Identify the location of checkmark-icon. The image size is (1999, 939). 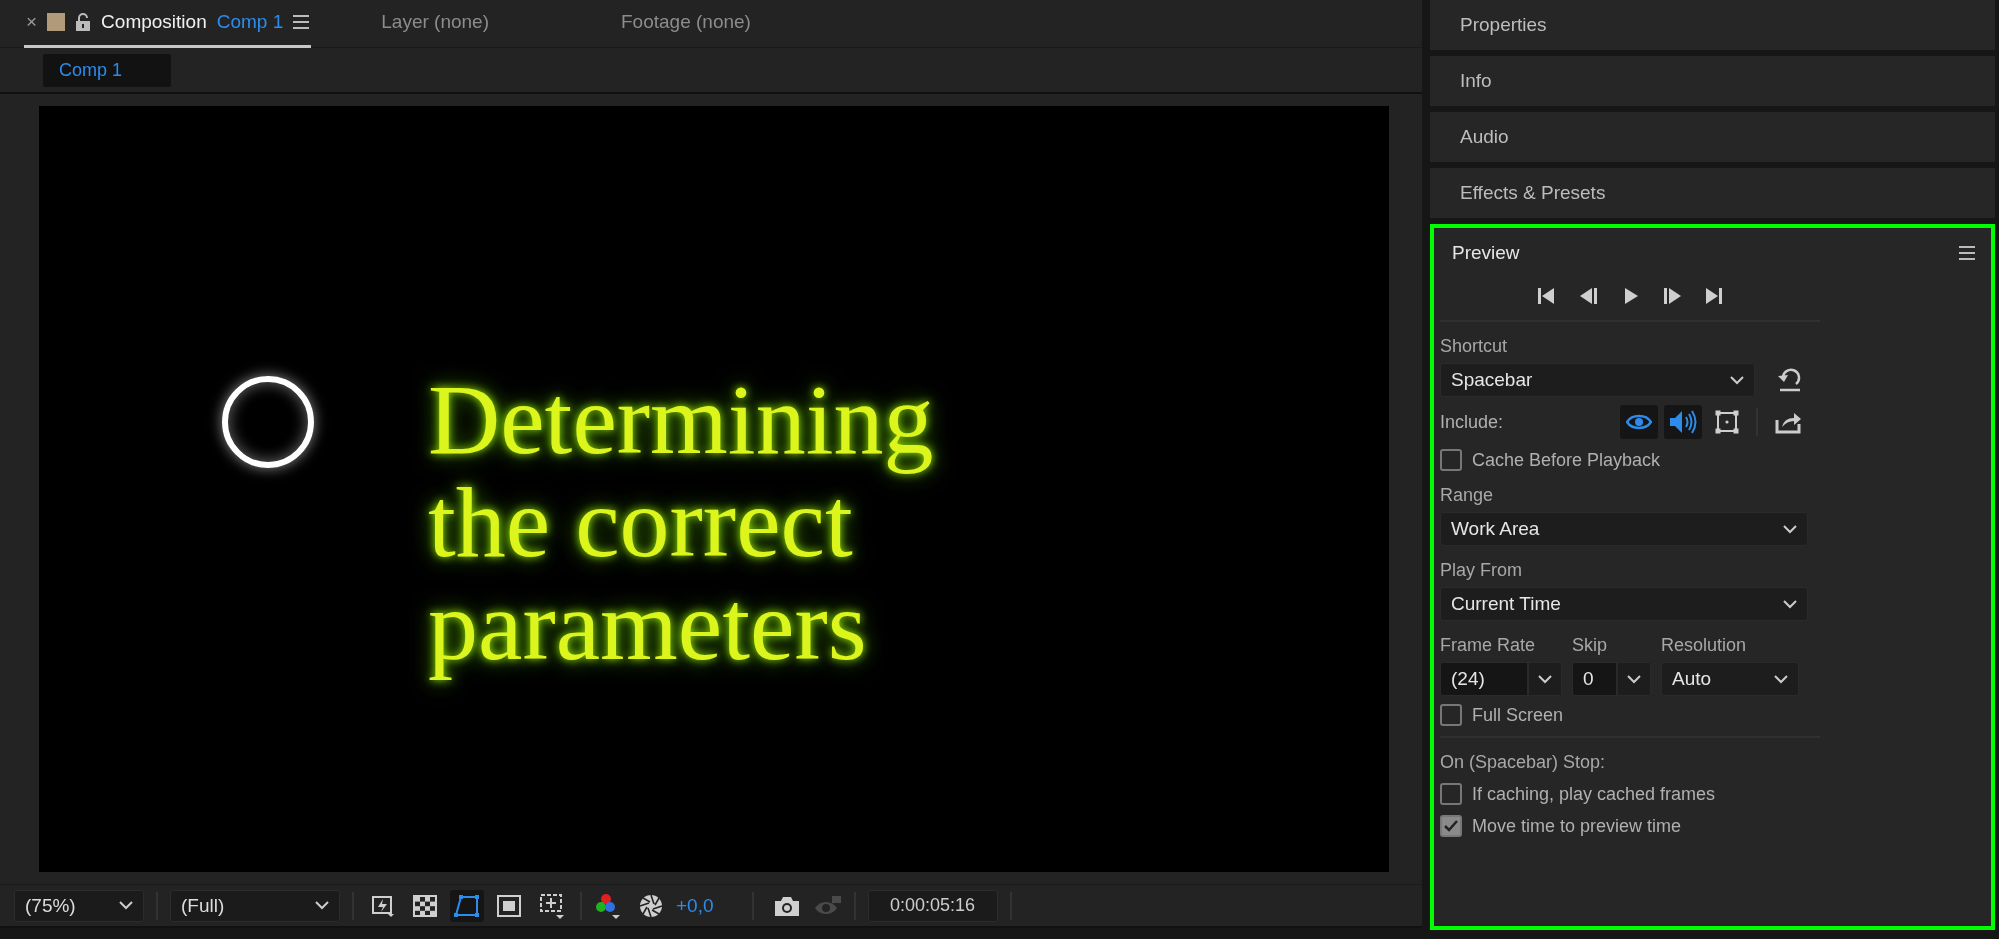
(1451, 826).